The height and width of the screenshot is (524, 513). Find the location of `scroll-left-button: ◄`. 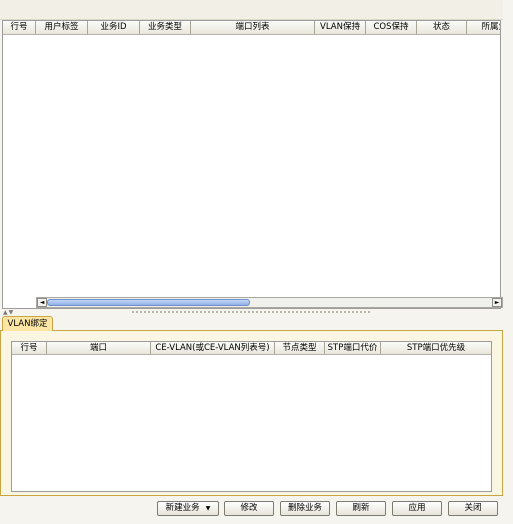

scroll-left-button: ◄ is located at coordinates (42, 302).